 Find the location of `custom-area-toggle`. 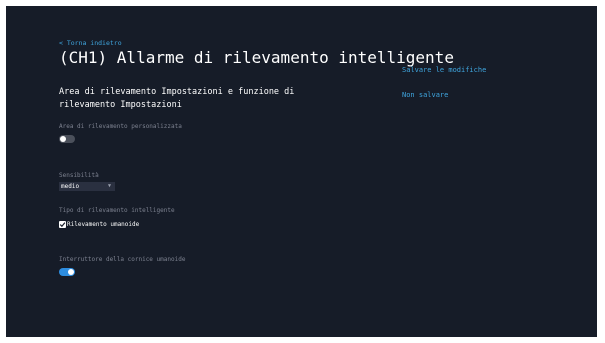

custom-area-toggle is located at coordinates (67, 139).